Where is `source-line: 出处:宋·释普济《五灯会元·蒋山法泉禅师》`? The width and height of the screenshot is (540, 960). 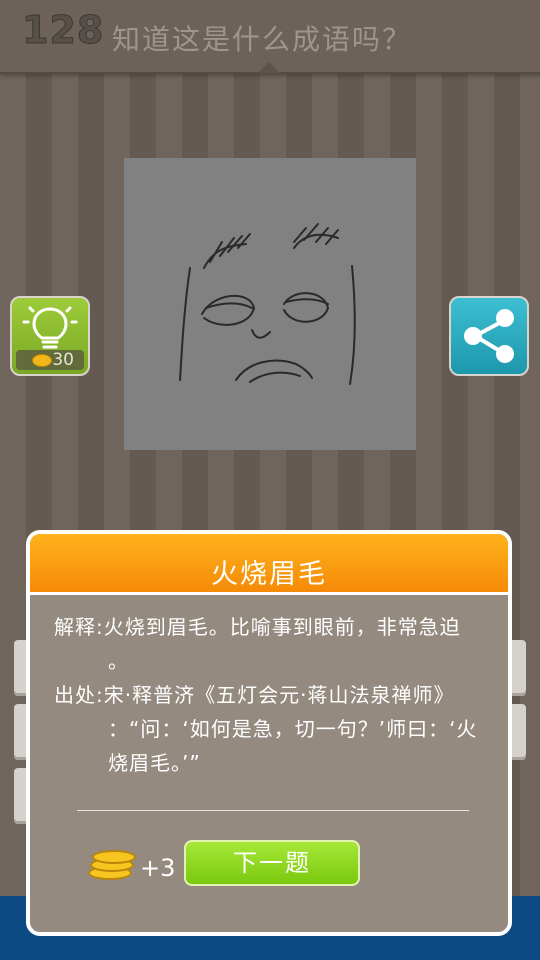
source-line: 出处:宋·释普济《五灯会元·蒋山法泉禅师》 is located at coordinates (254, 695).